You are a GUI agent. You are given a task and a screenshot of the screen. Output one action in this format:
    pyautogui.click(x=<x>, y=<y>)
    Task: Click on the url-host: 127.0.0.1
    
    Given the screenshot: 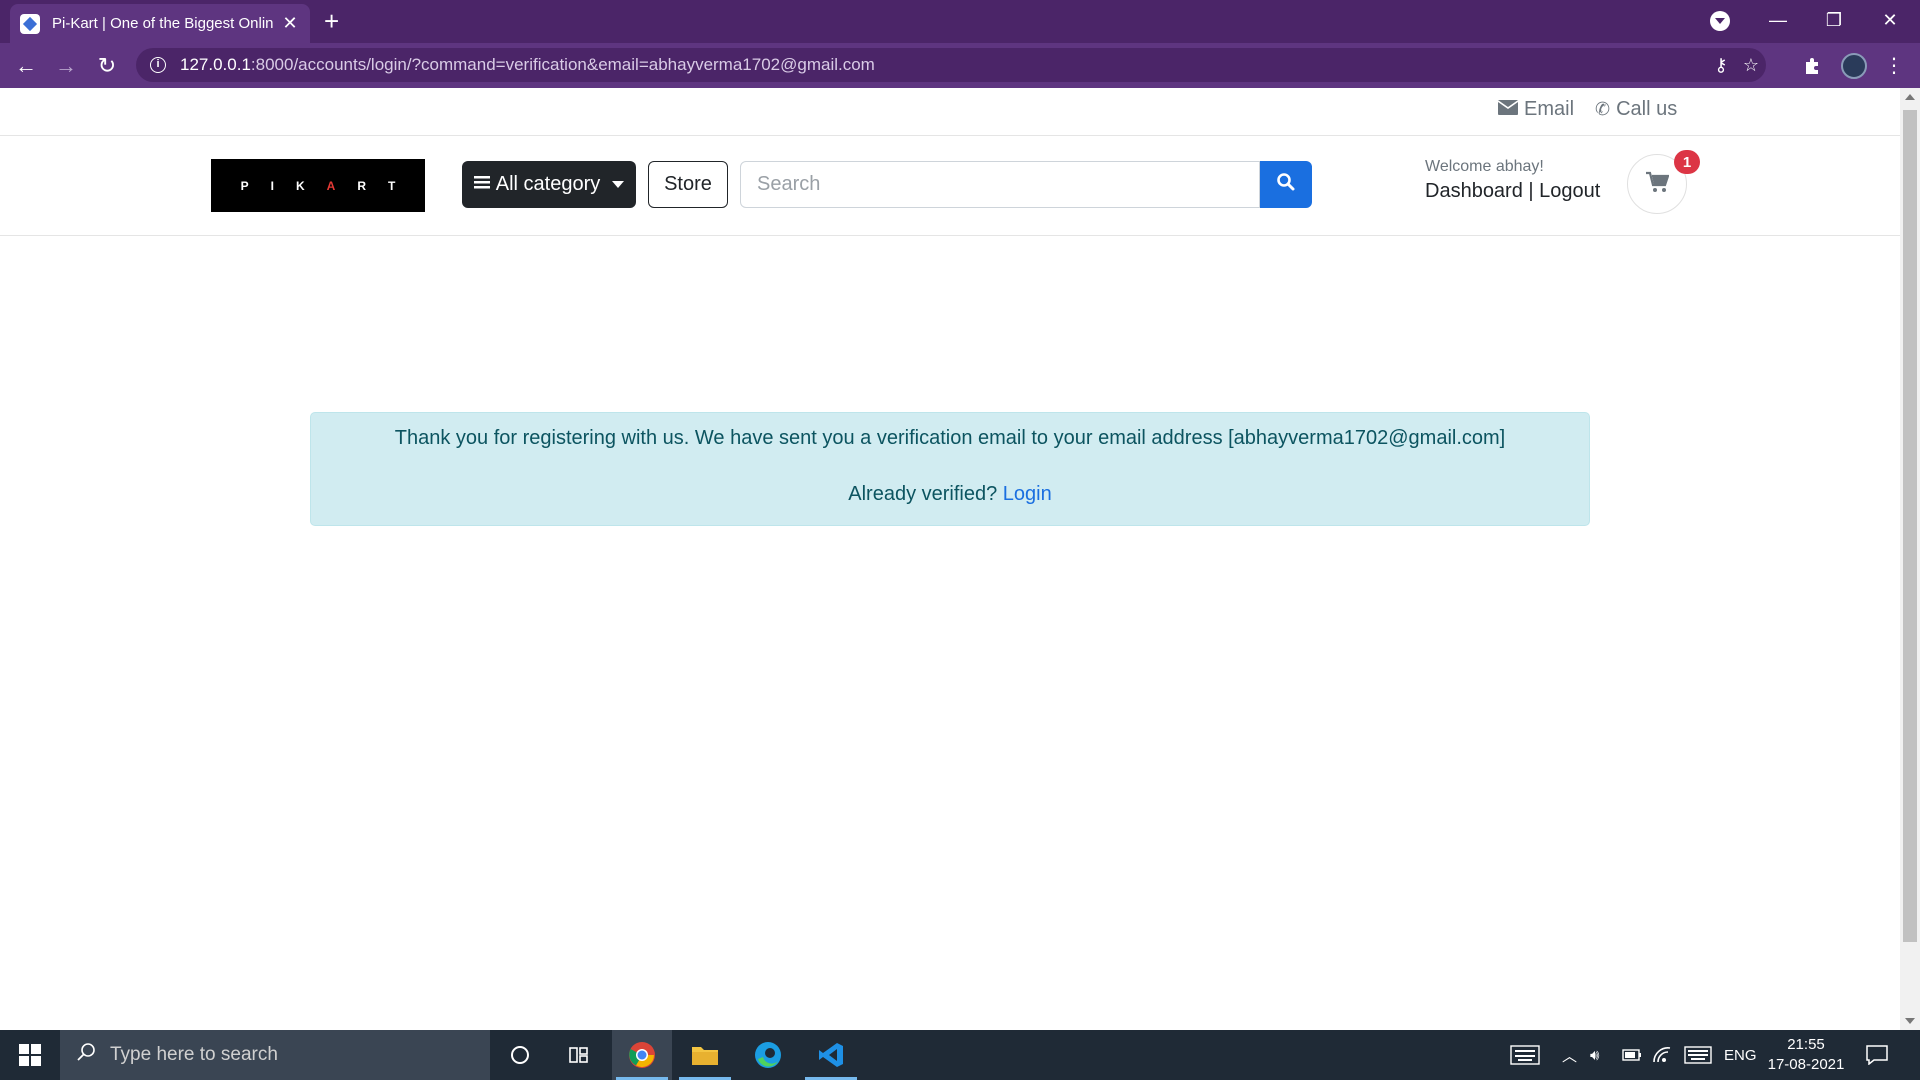 What is the action you would take?
    pyautogui.click(x=215, y=64)
    